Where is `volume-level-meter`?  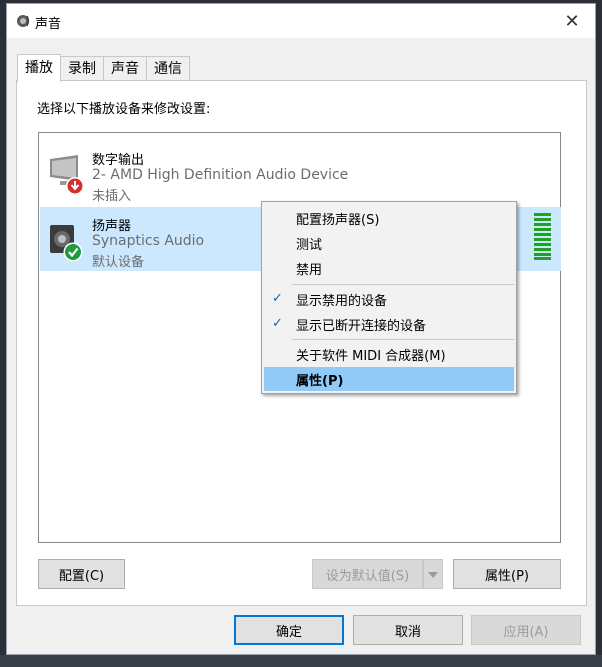
volume-level-meter is located at coordinates (542, 236).